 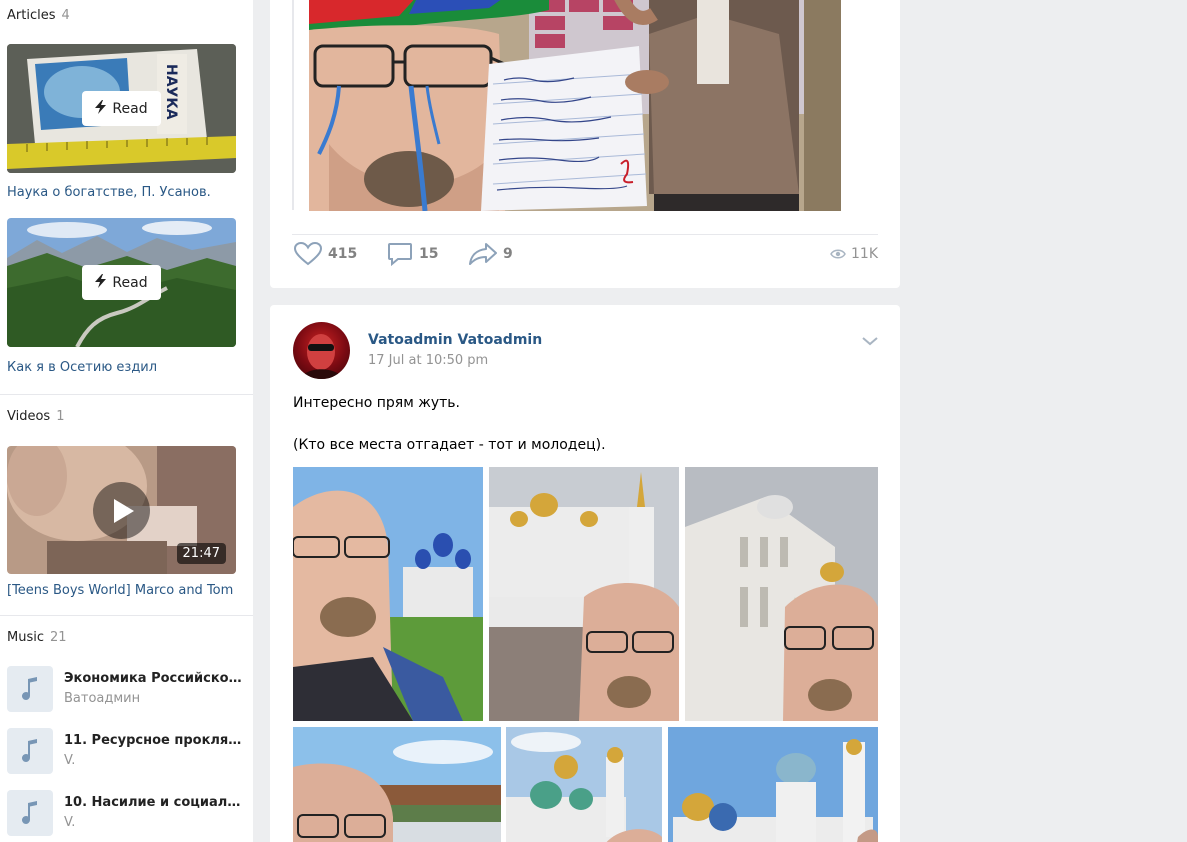 I want to click on eye-icon, so click(x=838, y=254).